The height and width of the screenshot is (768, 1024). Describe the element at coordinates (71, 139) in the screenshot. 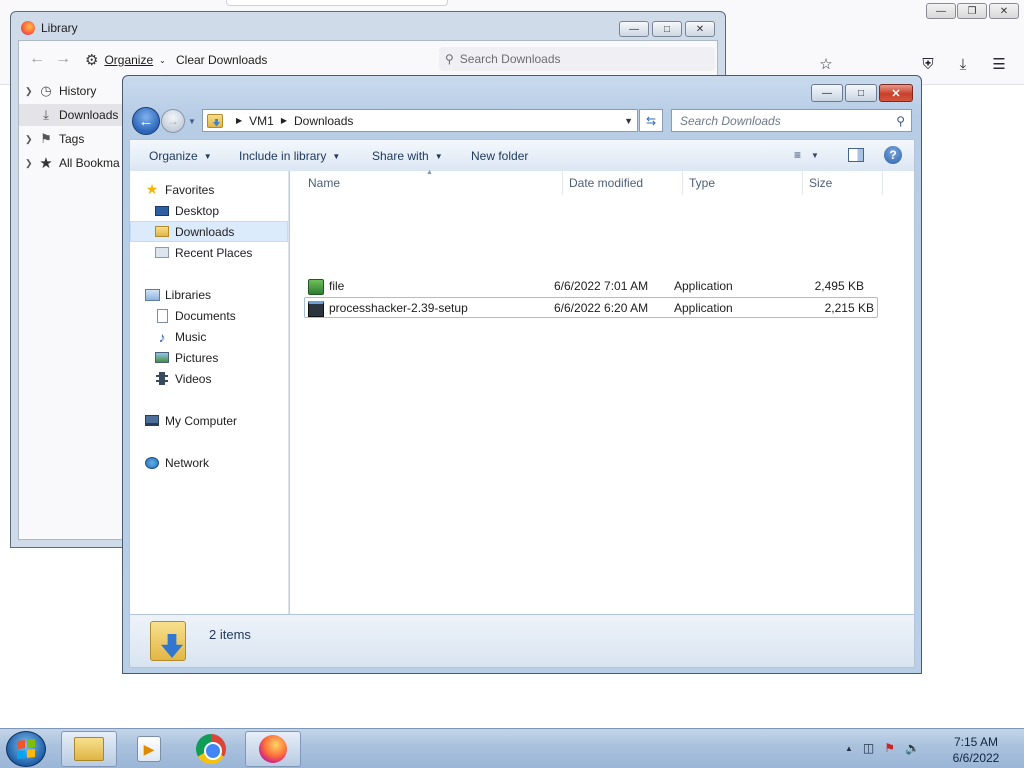

I see `tree-item-tags: ❯ ⚑ Tags` at that location.